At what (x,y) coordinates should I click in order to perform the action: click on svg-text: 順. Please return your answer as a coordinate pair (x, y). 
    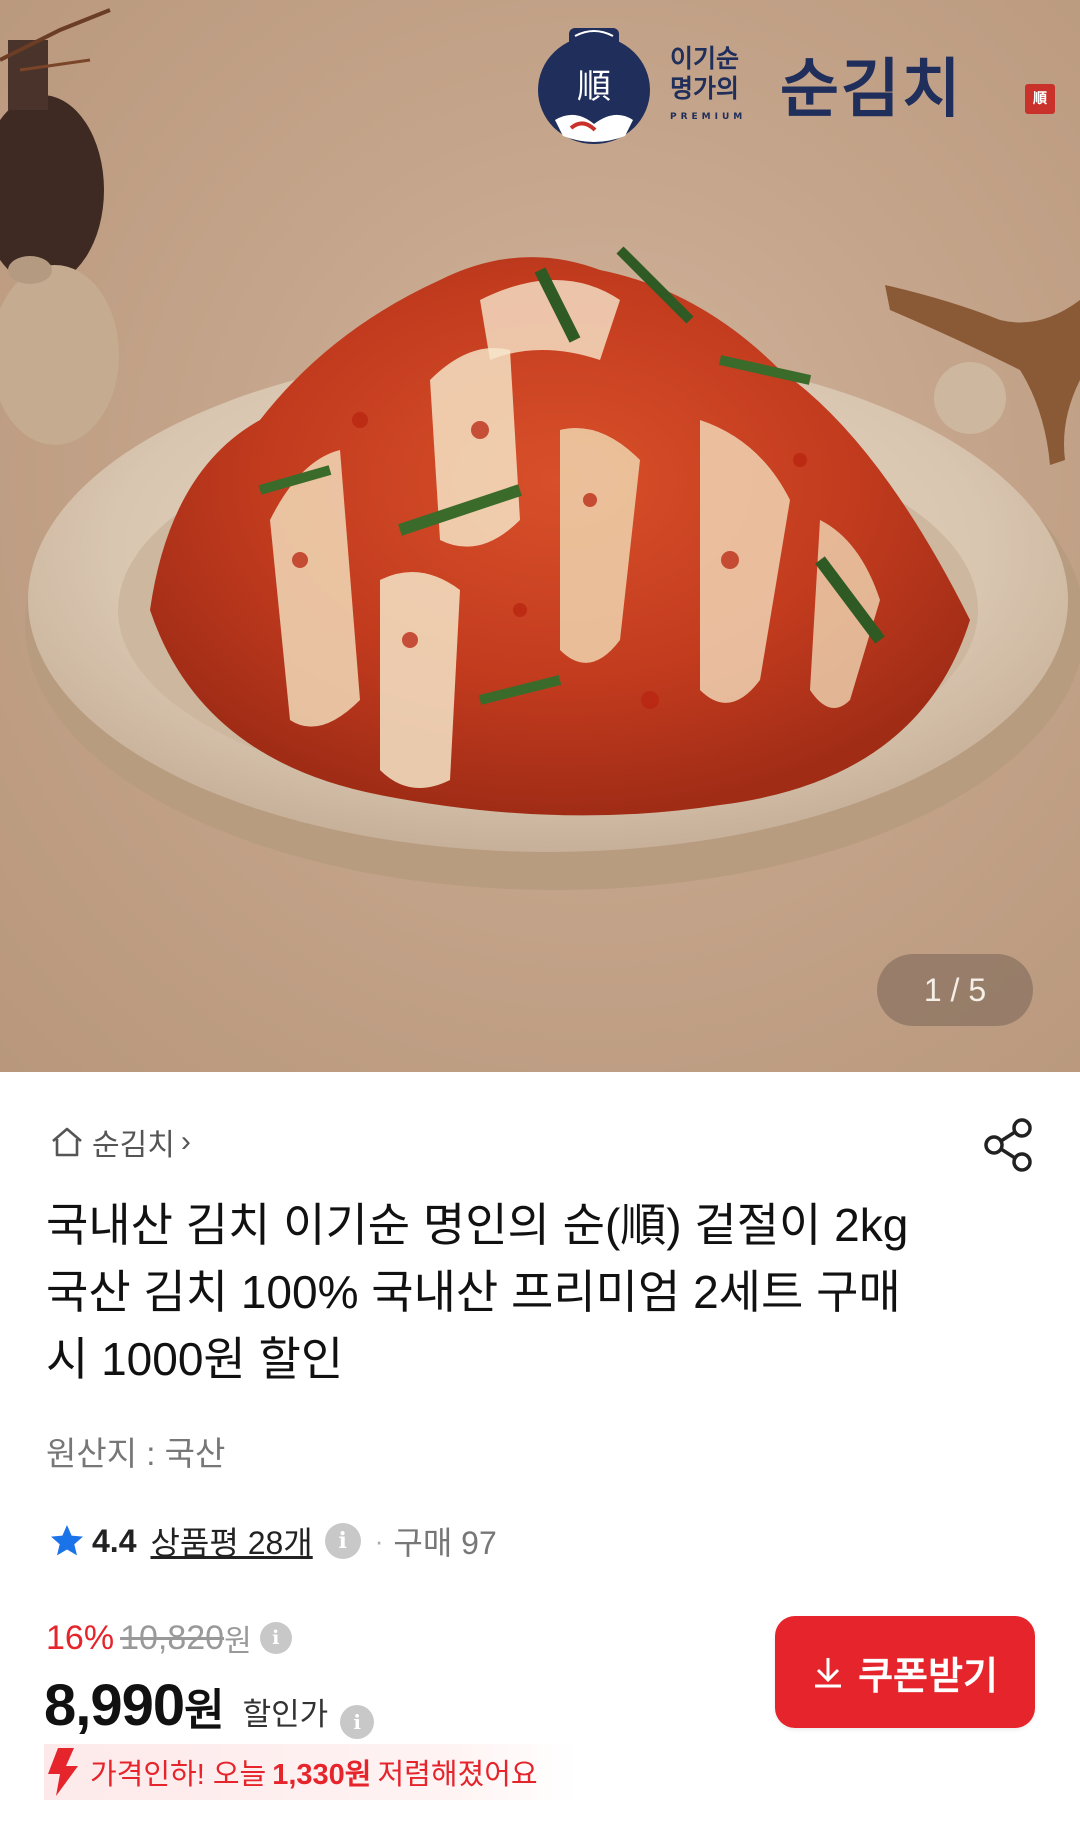
    Looking at the image, I should click on (594, 87).